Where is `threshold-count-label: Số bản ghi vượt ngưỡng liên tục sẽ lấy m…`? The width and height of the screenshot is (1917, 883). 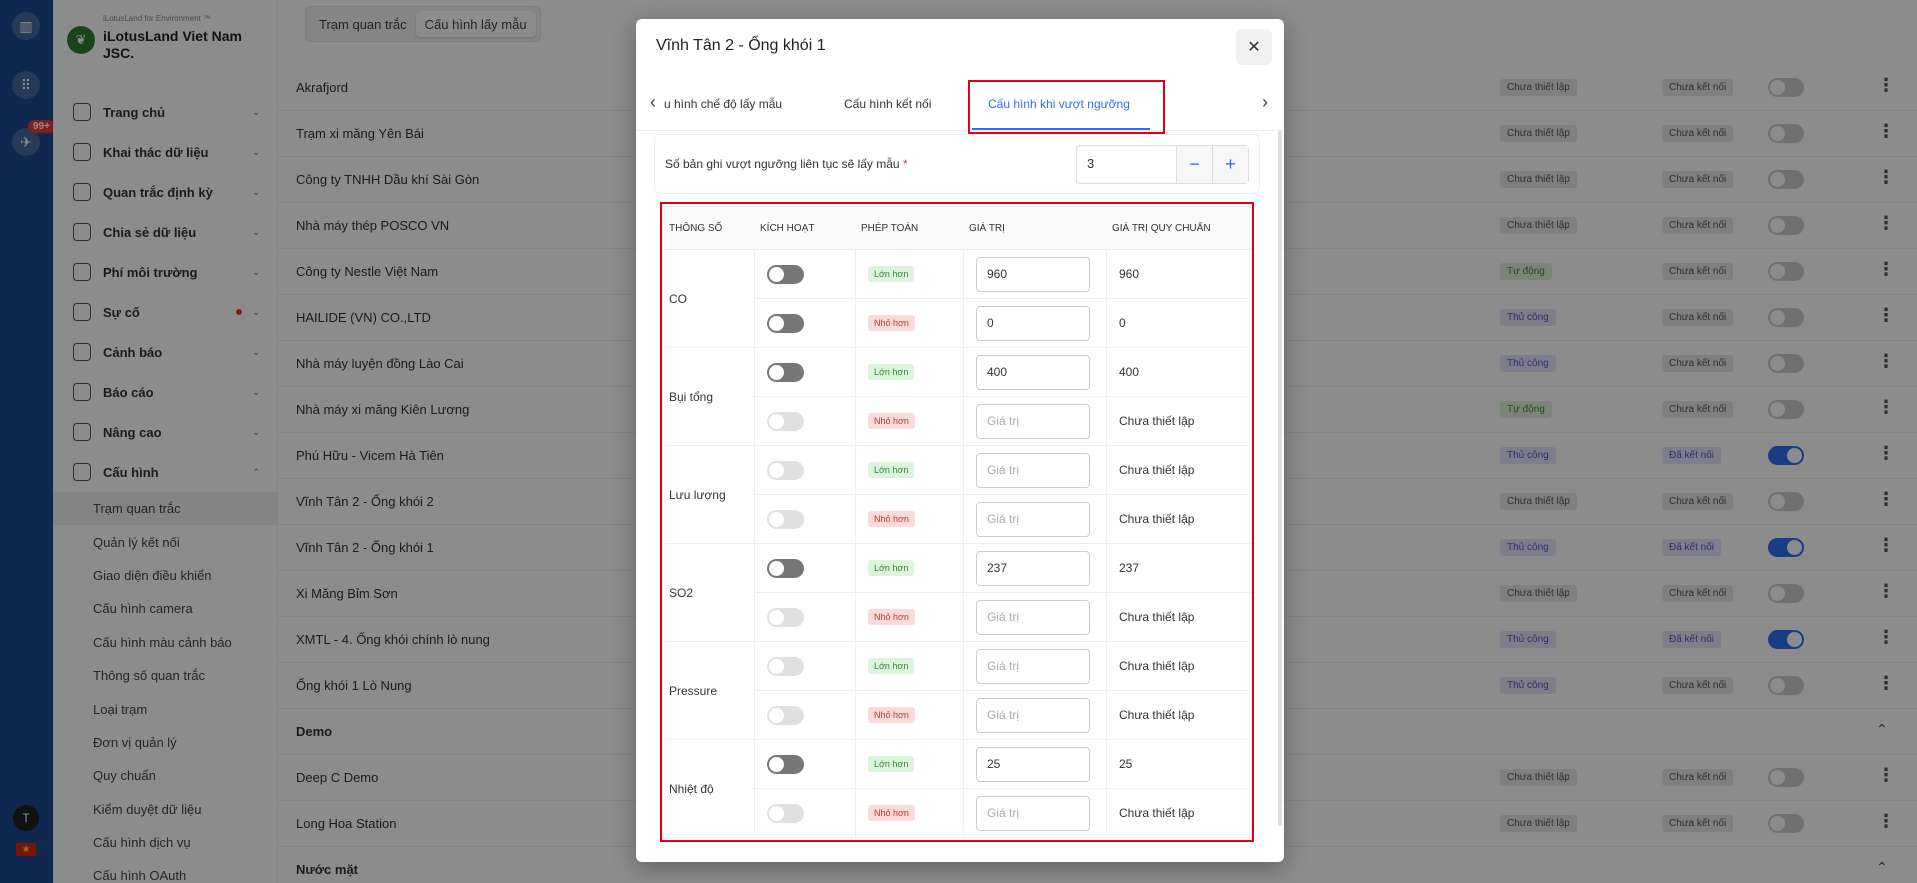
threshold-count-label: Số bản ghi vượt ngưỡng liên tục sẽ lấy m… is located at coordinates (786, 164).